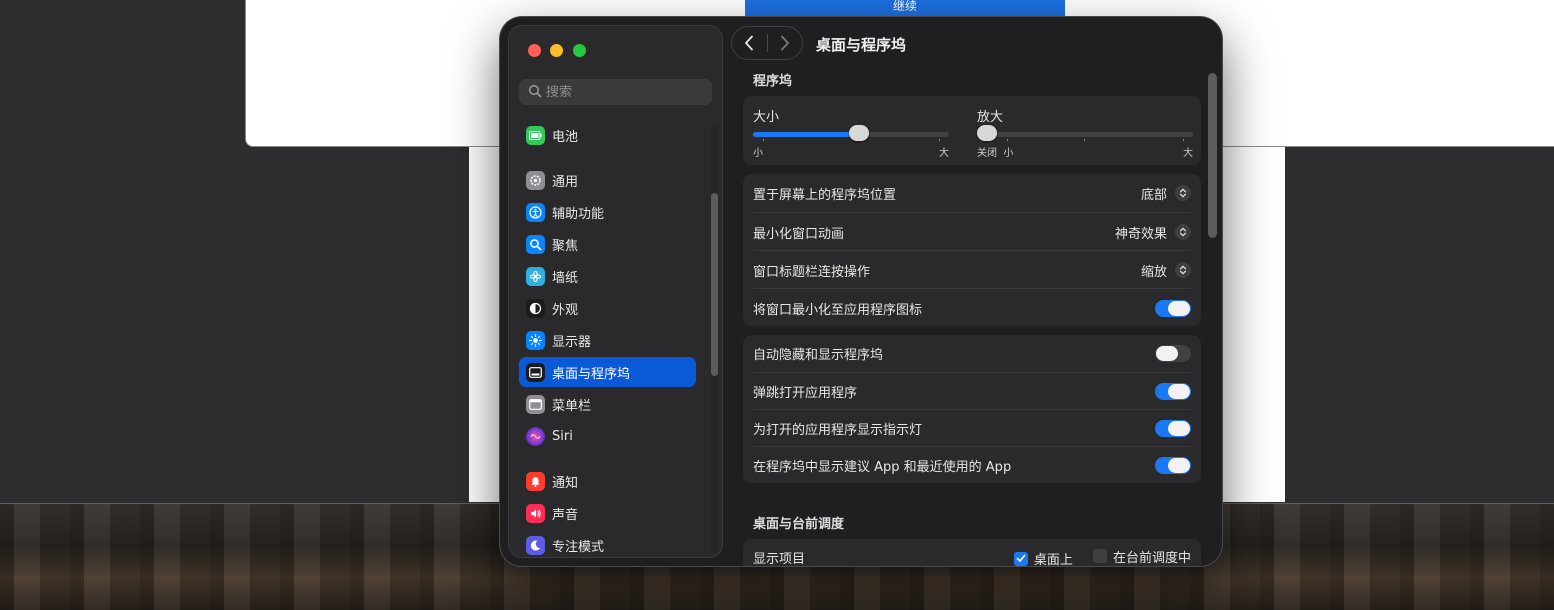 The height and width of the screenshot is (610, 1554). What do you see at coordinates (1188, 153) in the screenshot?
I see `magnification-max-label: 大` at bounding box center [1188, 153].